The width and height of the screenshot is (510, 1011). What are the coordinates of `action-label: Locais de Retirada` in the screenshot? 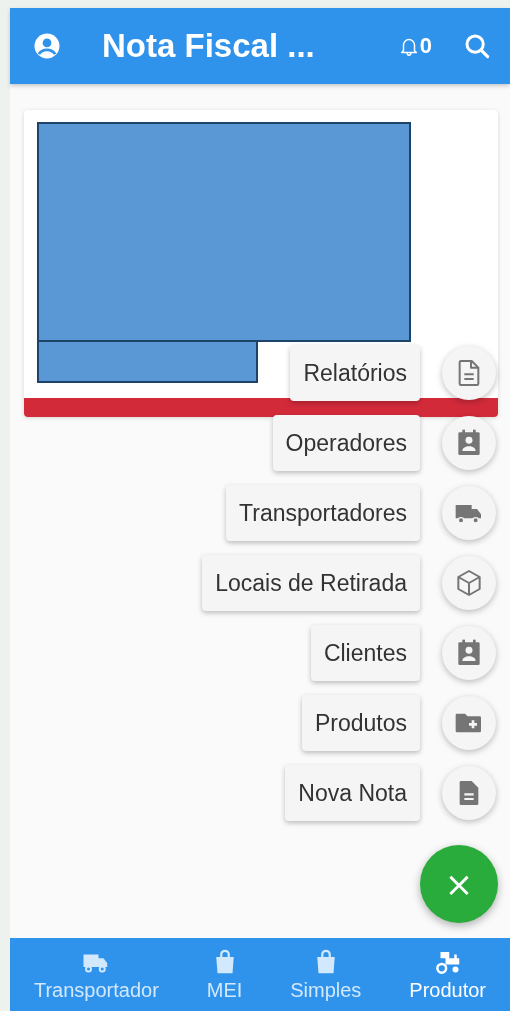 It's located at (311, 583).